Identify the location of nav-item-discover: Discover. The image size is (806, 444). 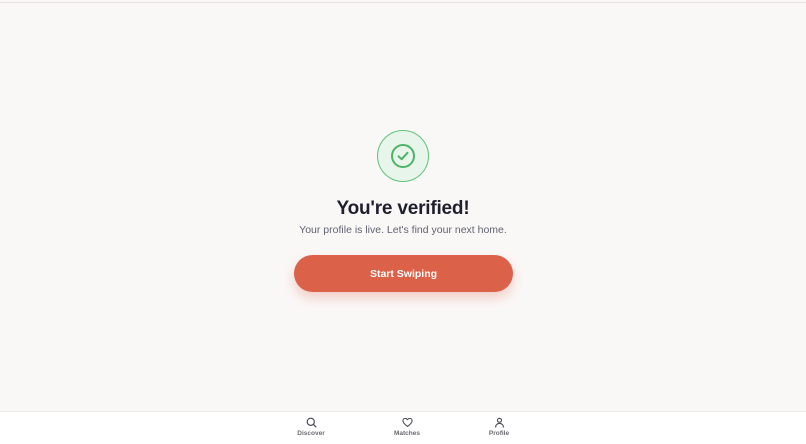
(311, 427).